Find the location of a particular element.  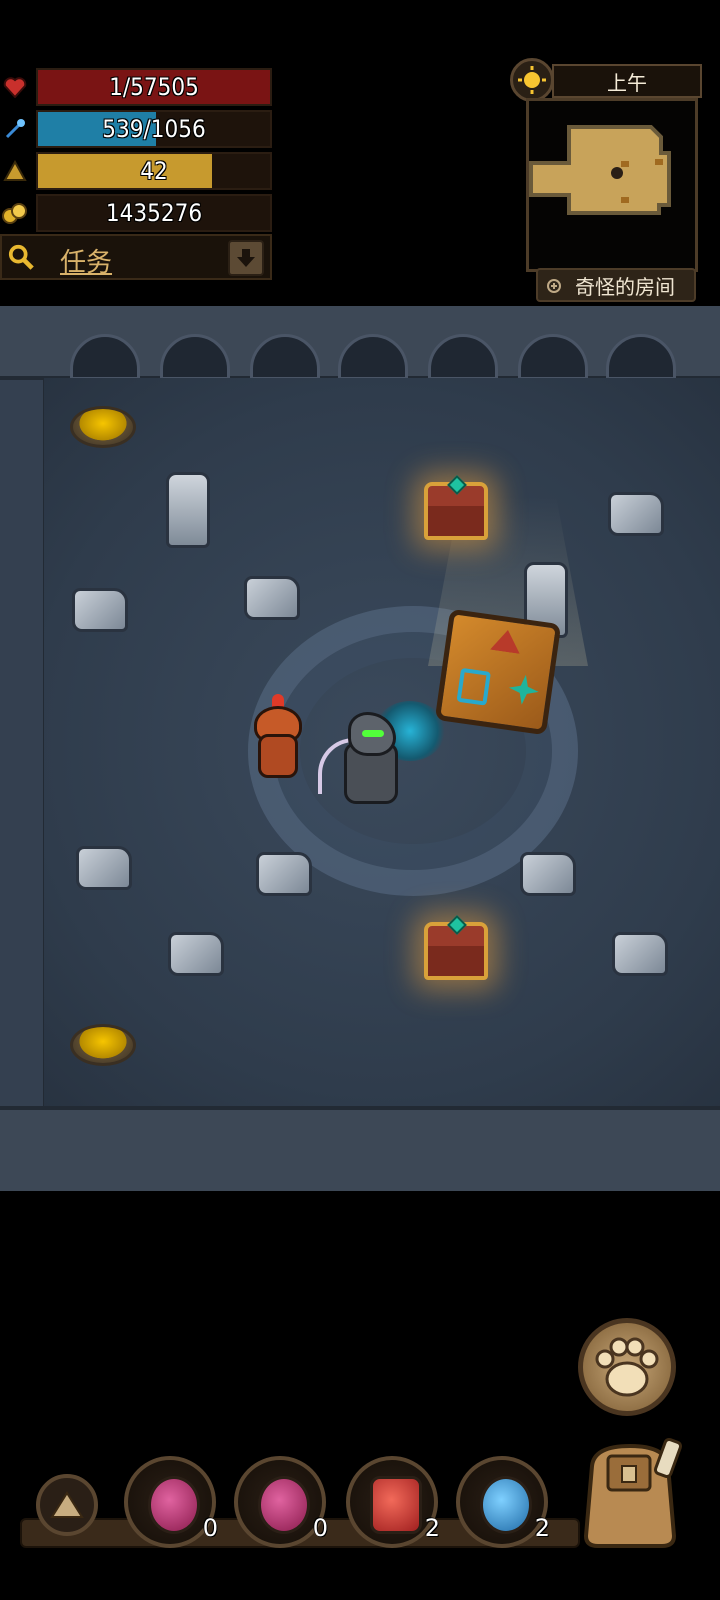

zoom-icon is located at coordinates (555, 289).